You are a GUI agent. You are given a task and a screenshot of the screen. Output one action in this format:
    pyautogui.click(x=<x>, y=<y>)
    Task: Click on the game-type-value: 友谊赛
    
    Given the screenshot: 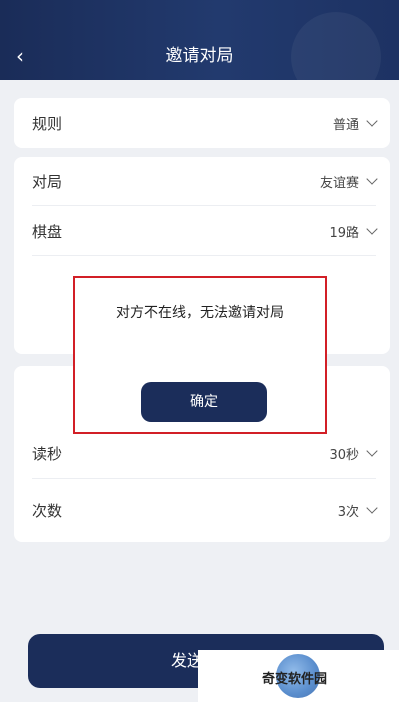 What is the action you would take?
    pyautogui.click(x=339, y=183)
    